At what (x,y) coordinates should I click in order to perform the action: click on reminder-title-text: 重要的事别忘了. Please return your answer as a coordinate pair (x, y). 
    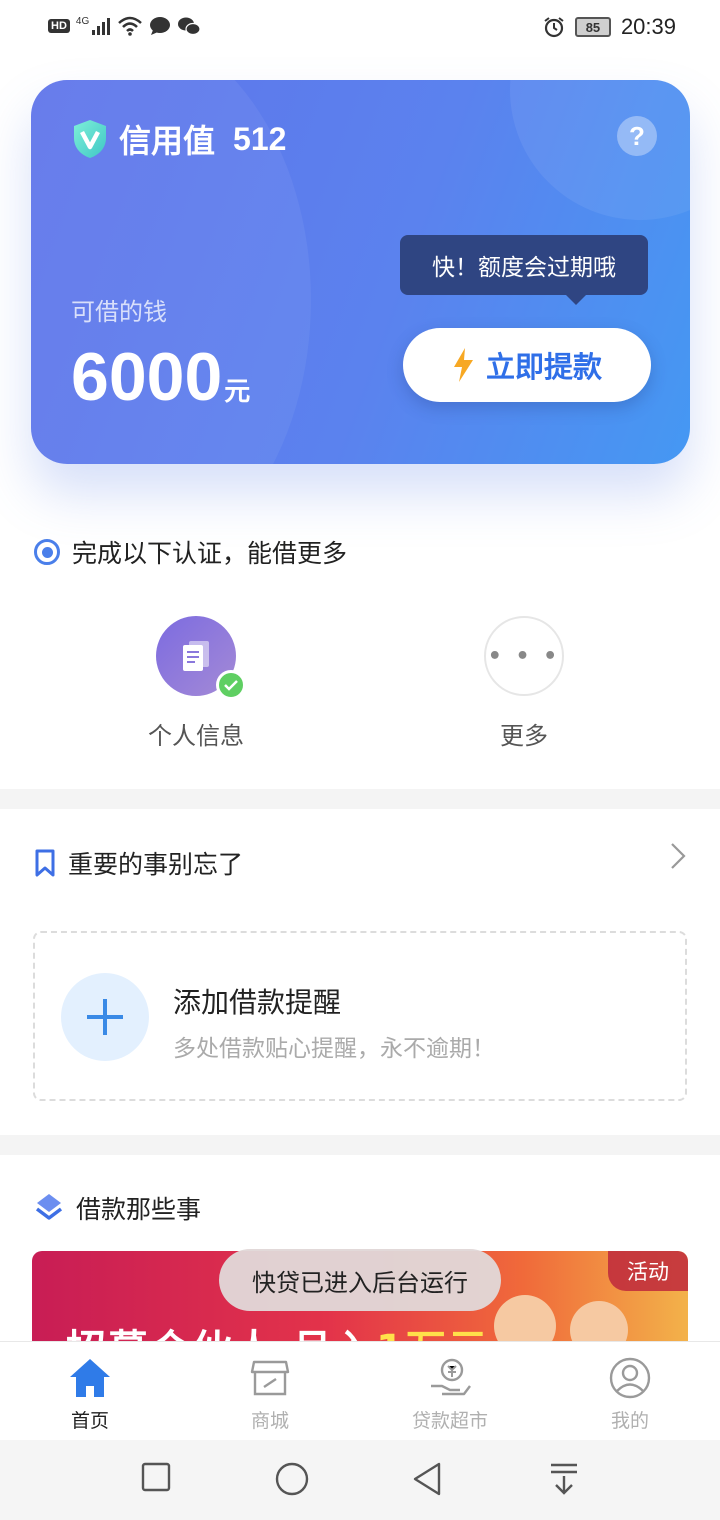
    Looking at the image, I should click on (156, 864).